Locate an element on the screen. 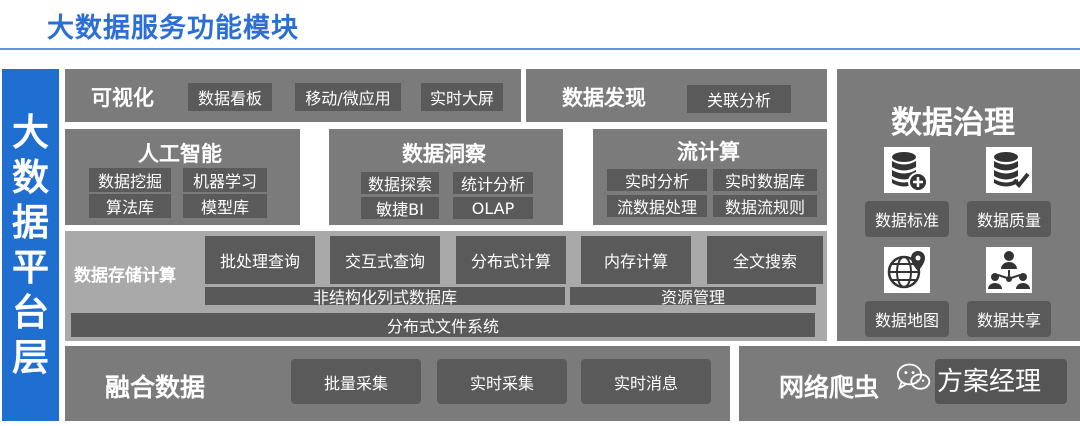 The height and width of the screenshot is (426, 1080). governance-label: 数据标准 is located at coordinates (907, 219).